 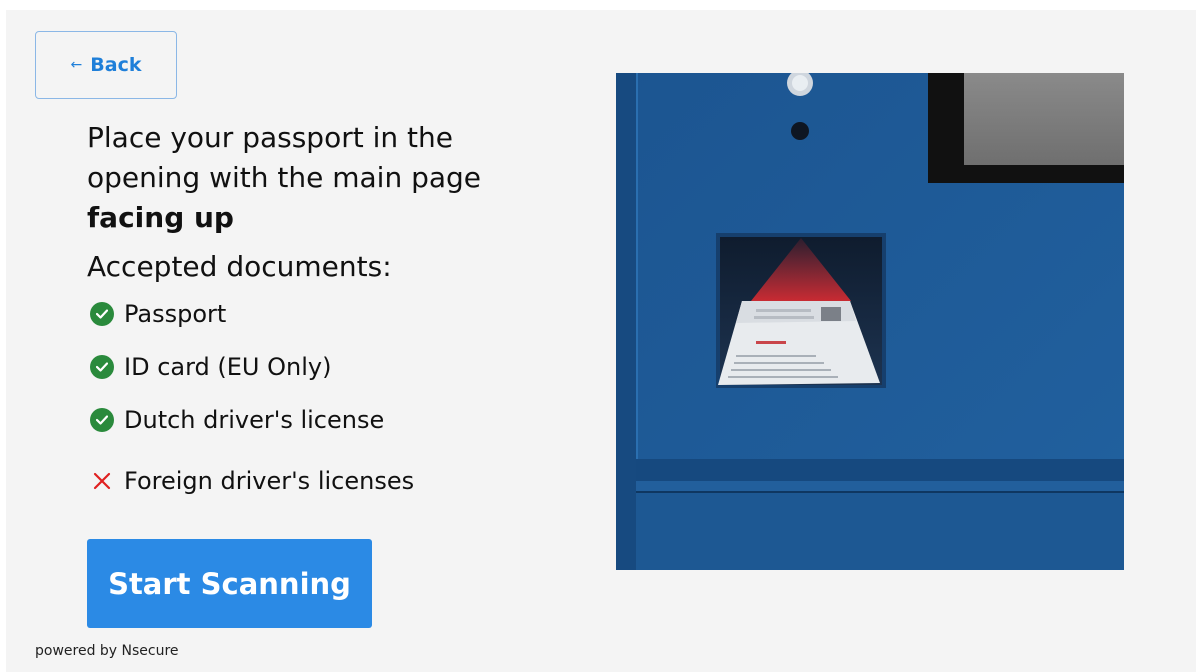 I want to click on accepted-documents-title: Accepted documents:, so click(x=239, y=266).